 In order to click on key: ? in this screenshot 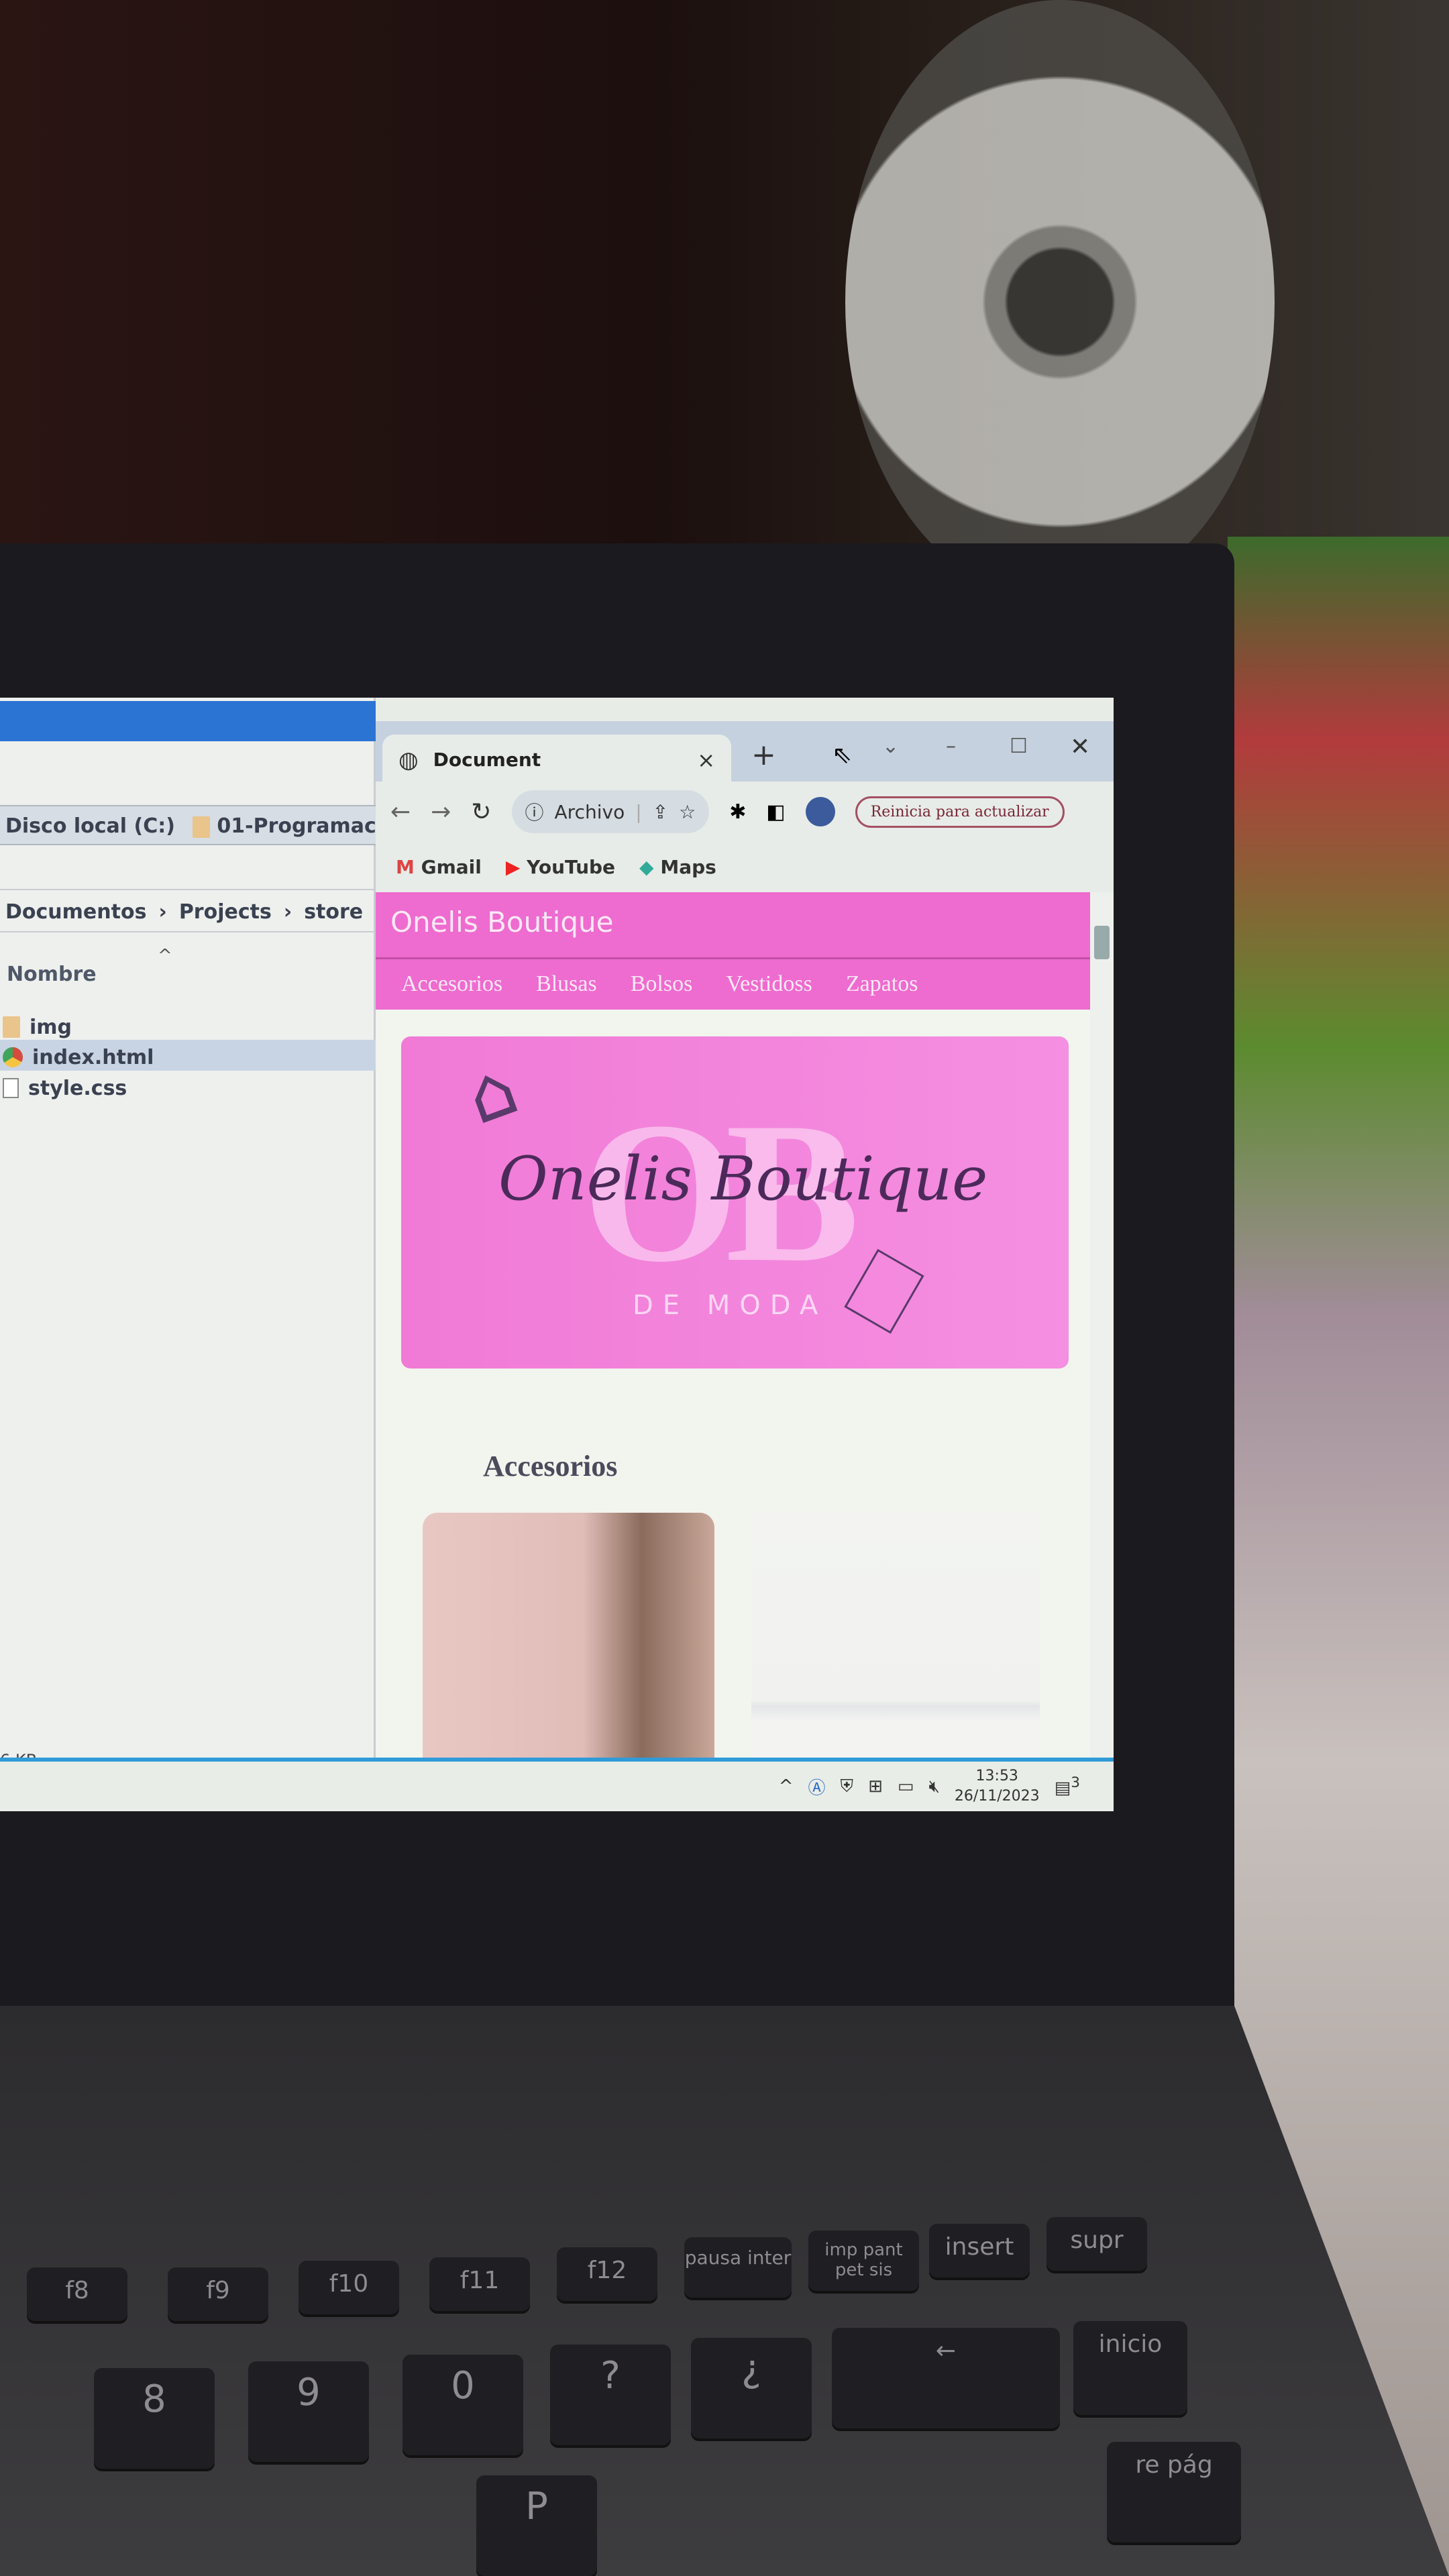, I will do `click(610, 2395)`.